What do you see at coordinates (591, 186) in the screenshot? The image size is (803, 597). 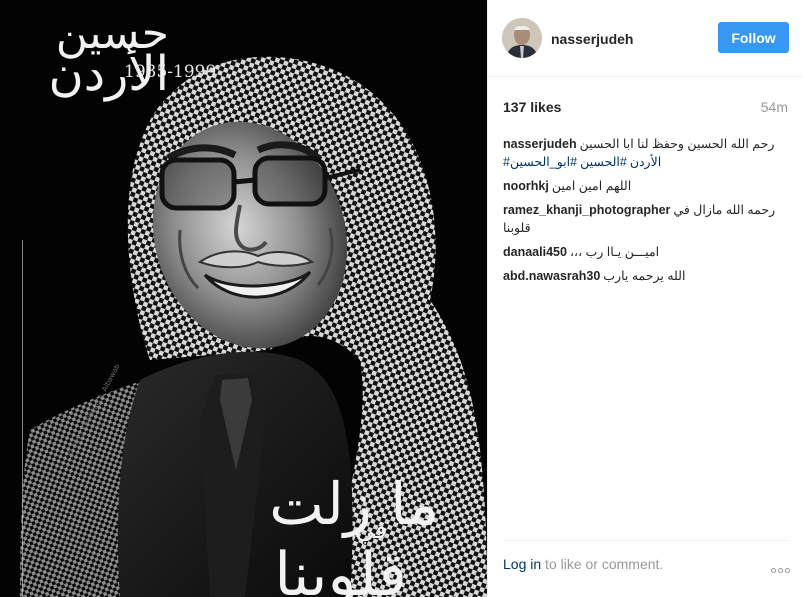 I see `comment-text: اللهم امين امين` at bounding box center [591, 186].